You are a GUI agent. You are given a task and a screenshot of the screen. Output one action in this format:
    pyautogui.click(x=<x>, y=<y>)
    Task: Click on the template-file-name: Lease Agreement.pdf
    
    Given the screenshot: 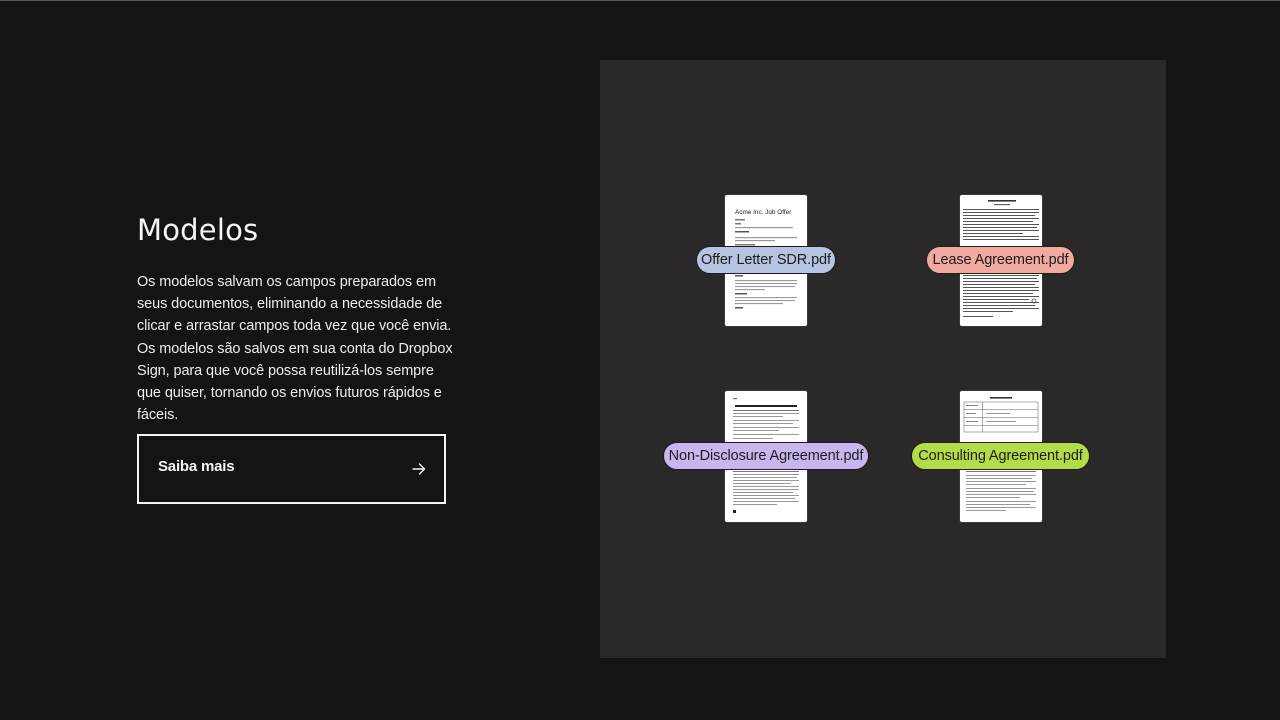 What is the action you would take?
    pyautogui.click(x=1000, y=260)
    